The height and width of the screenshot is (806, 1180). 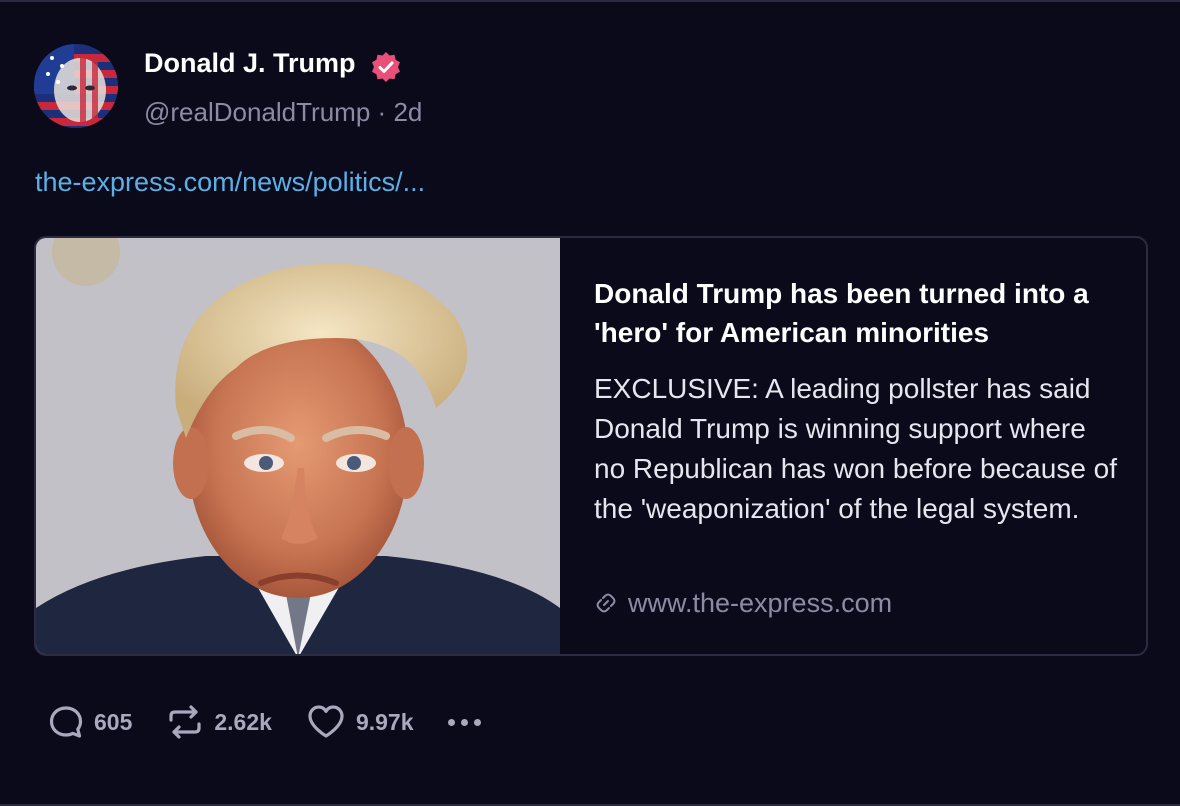 What do you see at coordinates (243, 721) in the screenshot?
I see `repost-count: 2.62k` at bounding box center [243, 721].